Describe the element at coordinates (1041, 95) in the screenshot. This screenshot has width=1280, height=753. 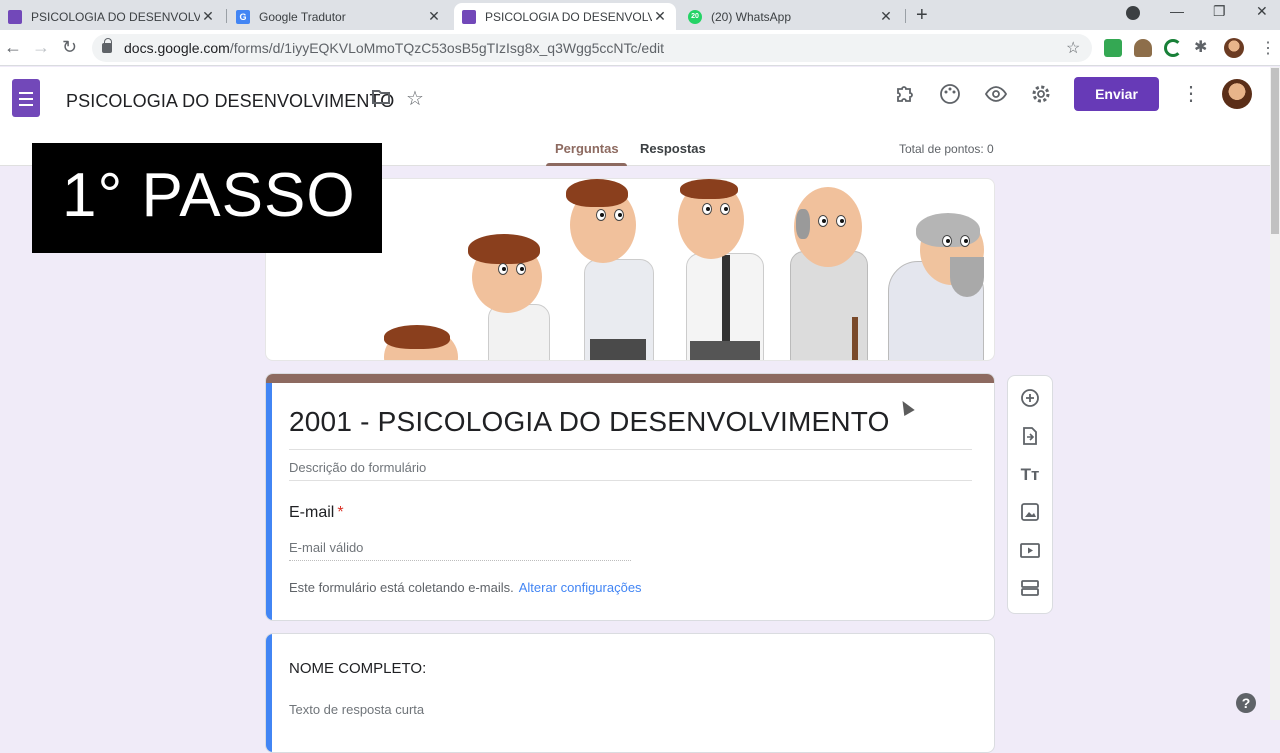
I see `settings-gear-icon` at that location.